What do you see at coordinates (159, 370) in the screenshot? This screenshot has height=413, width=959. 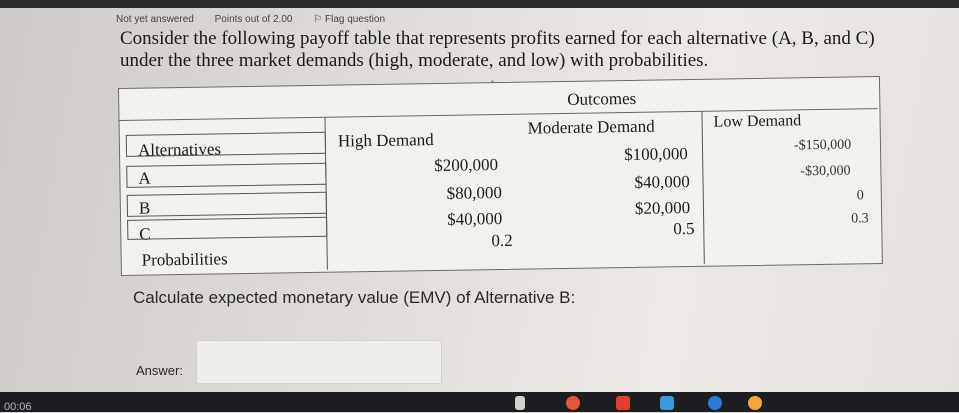 I see `answer-label: Answer:` at bounding box center [159, 370].